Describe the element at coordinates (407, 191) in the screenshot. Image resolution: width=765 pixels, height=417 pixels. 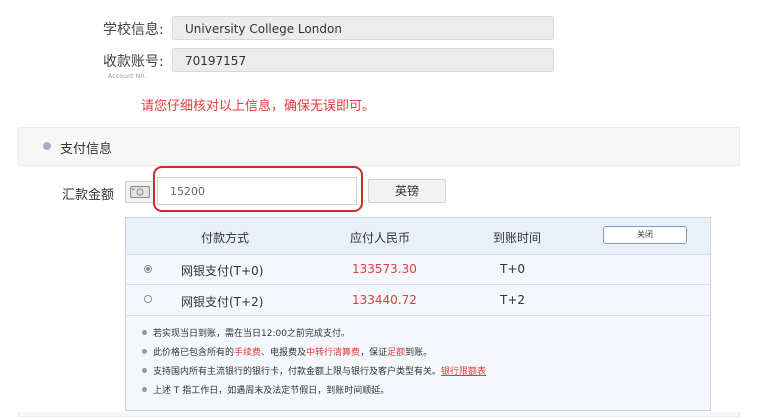
I see `currency-button: 英镑` at that location.